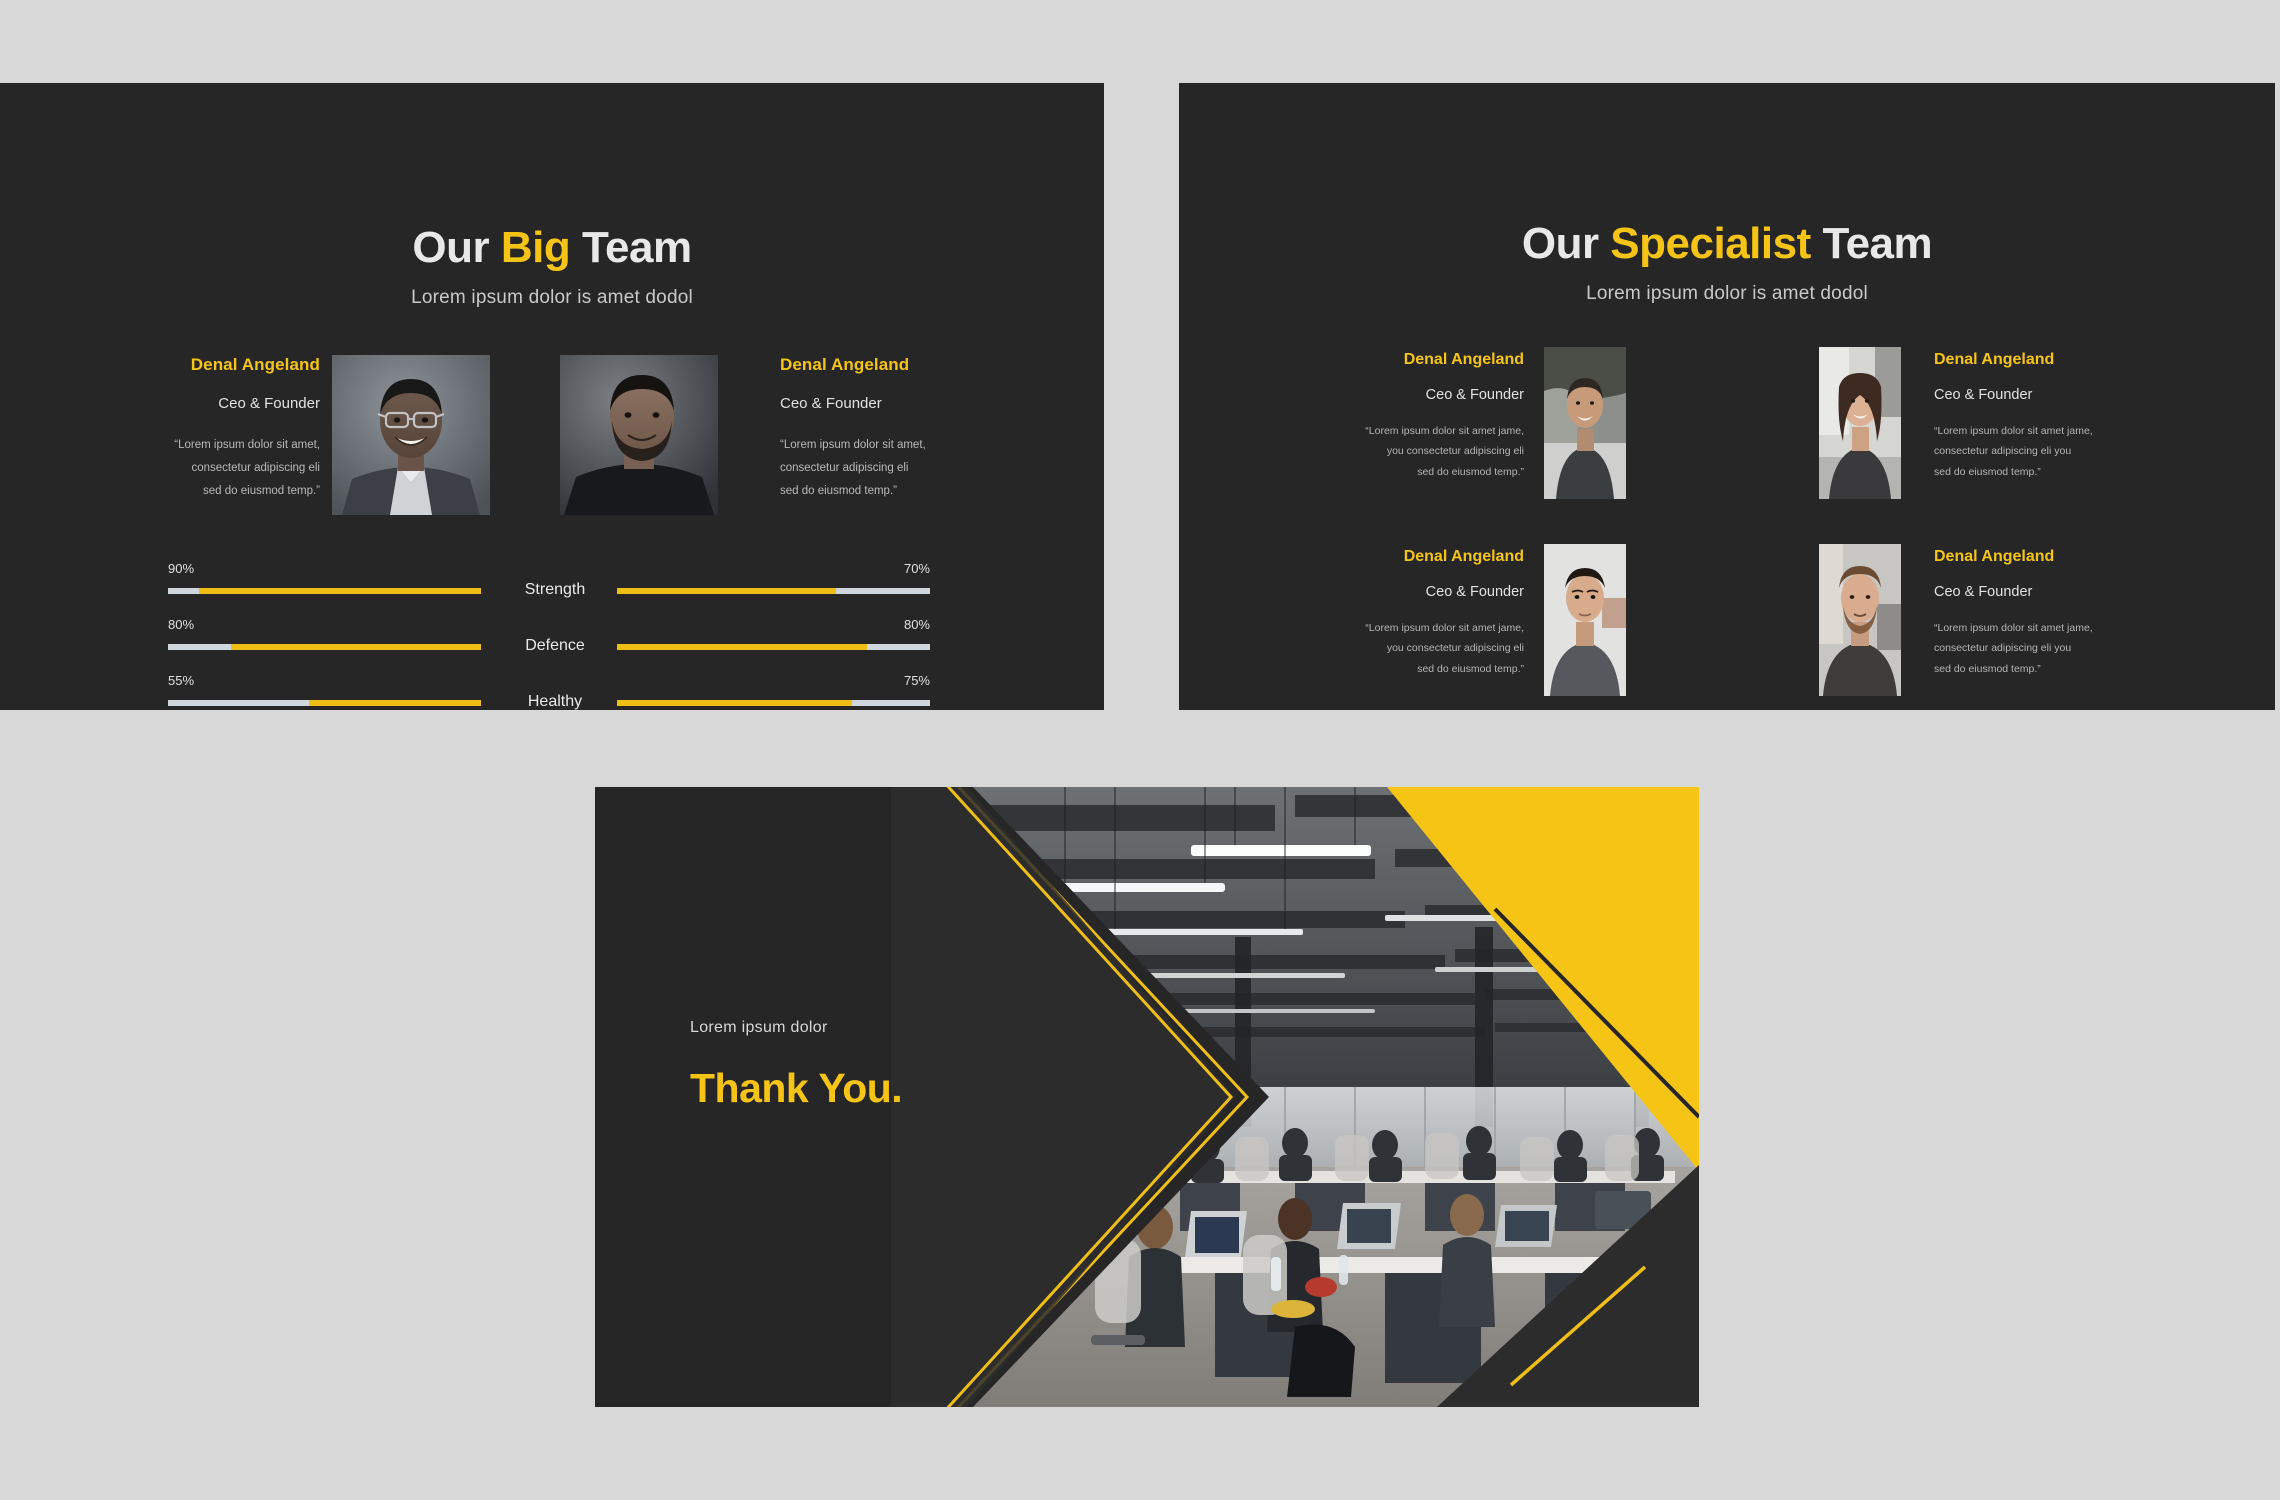  I want to click on slide2-subtitle: Lorem ipsum dolor is amet dodol, so click(1727, 293).